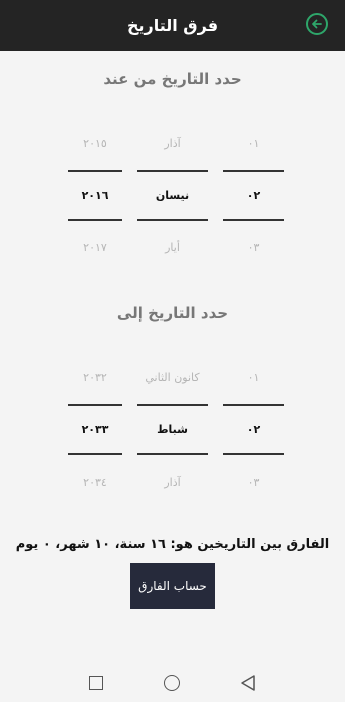 The height and width of the screenshot is (702, 345). I want to click on to-day-prev: ٠١, so click(253, 377).